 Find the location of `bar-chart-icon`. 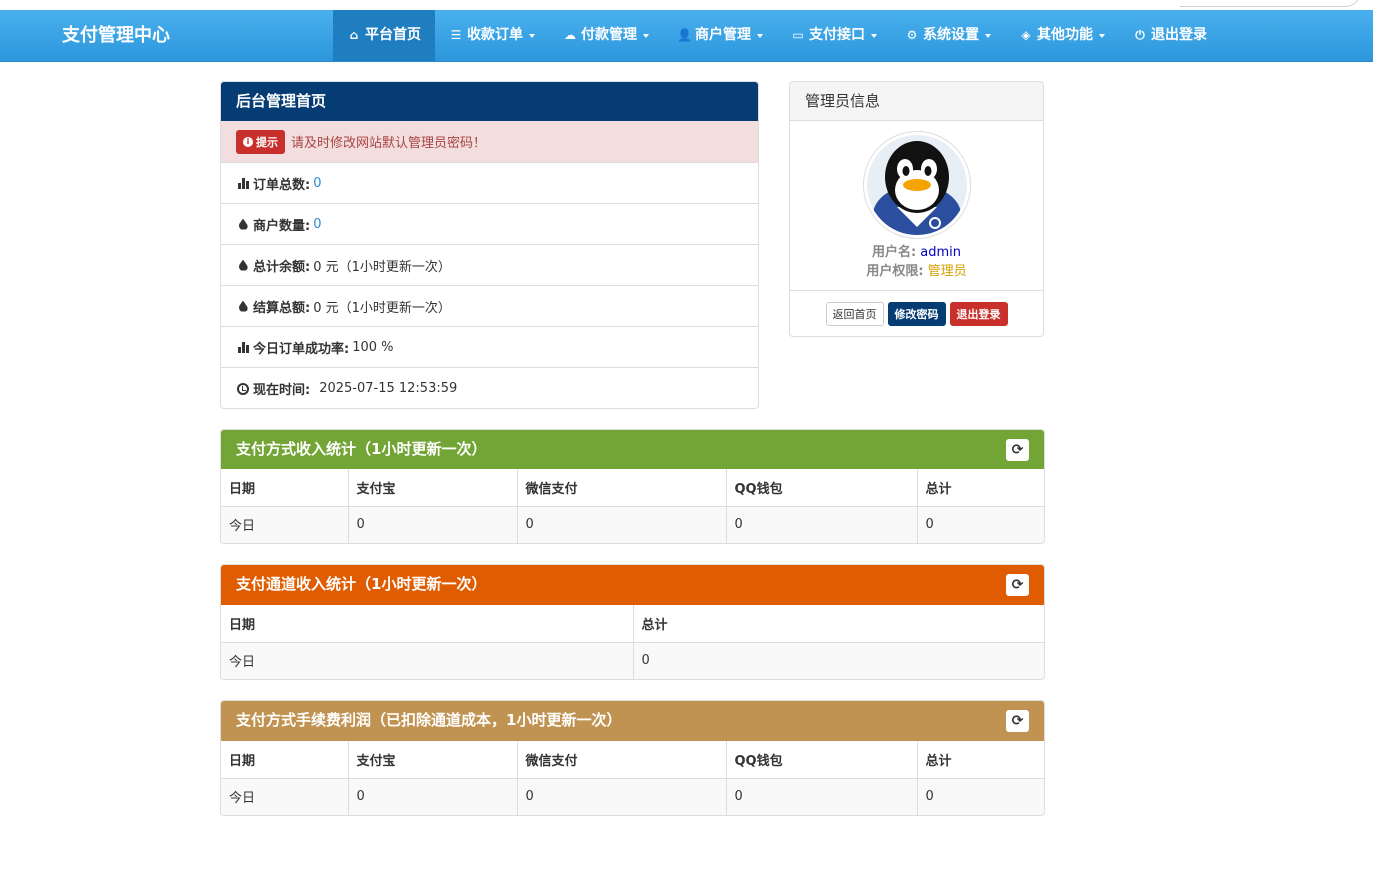

bar-chart-icon is located at coordinates (243, 183).